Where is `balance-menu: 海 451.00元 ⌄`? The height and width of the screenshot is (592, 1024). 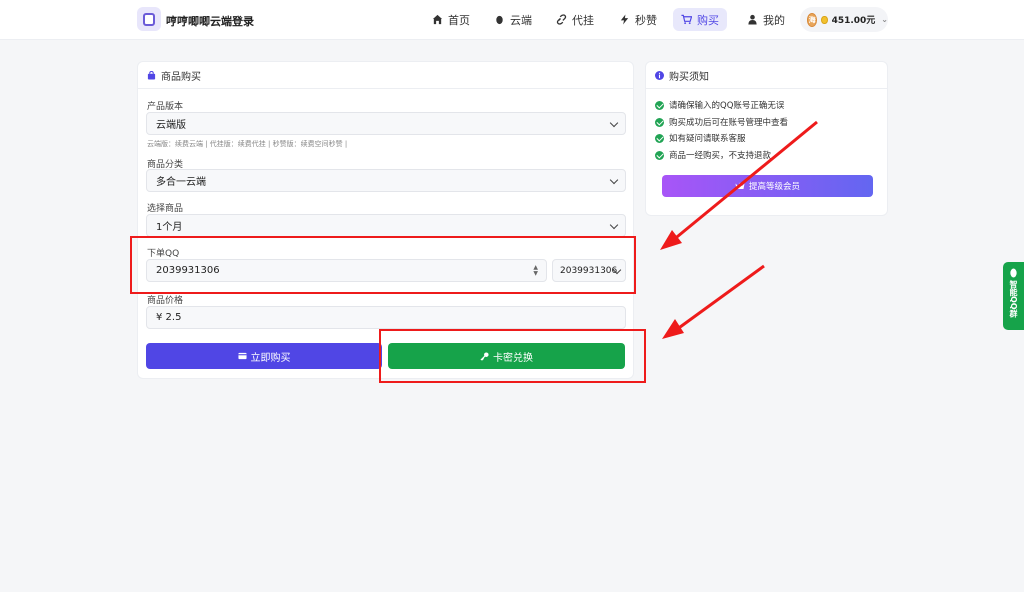 balance-menu: 海 451.00元 ⌄ is located at coordinates (844, 19).